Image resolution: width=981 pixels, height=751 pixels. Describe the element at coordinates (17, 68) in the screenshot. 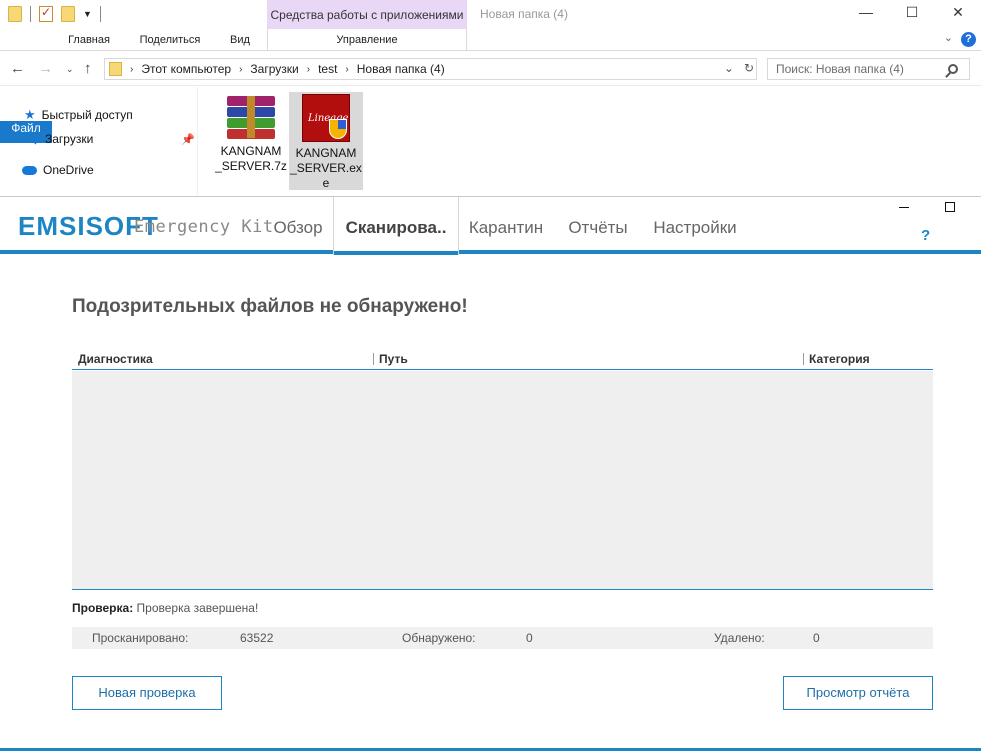

I see `back-arrow-icon: ←` at that location.